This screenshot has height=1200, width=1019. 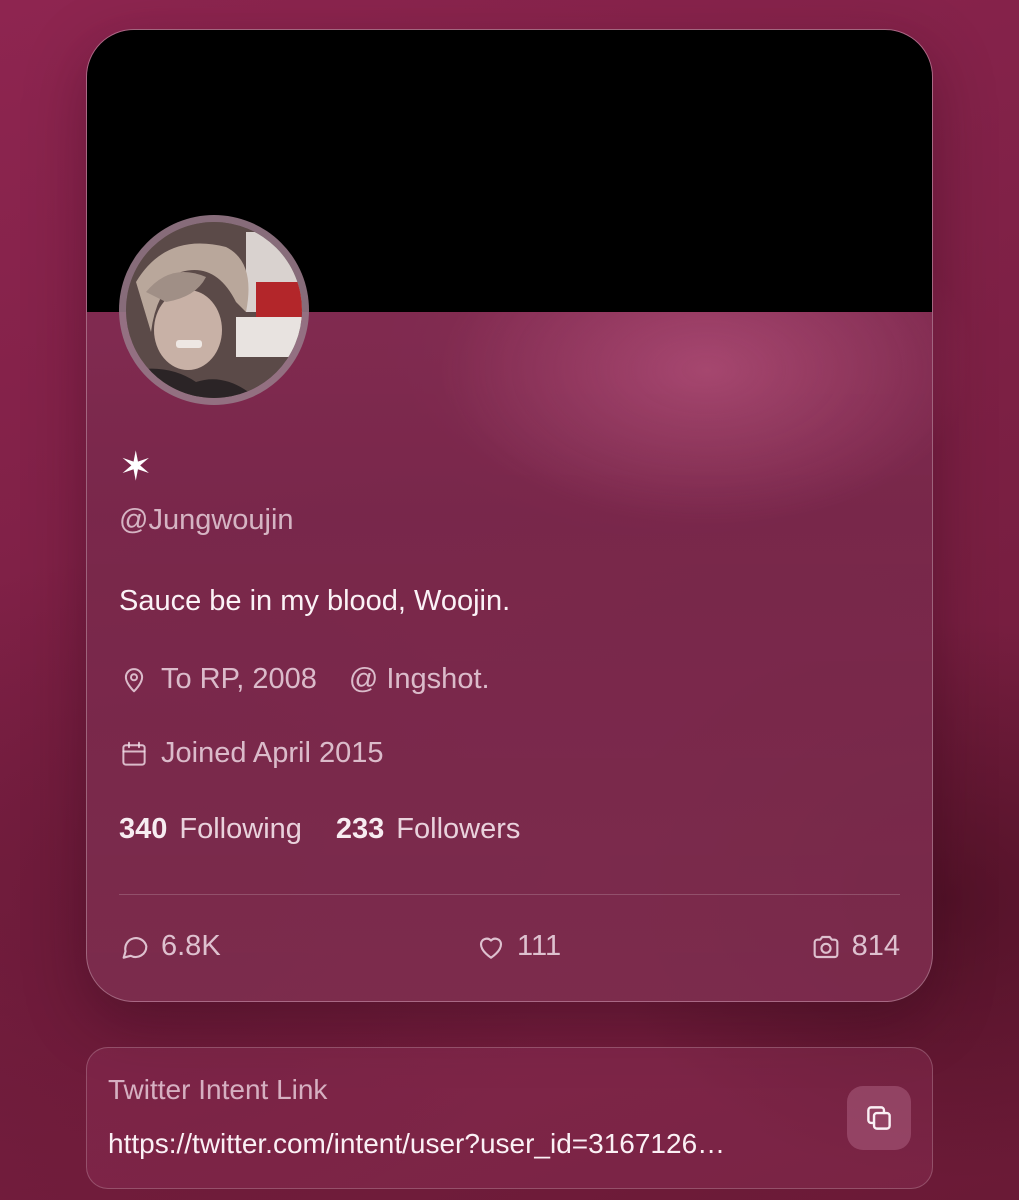 I want to click on comments-count: 6.8K, so click(x=191, y=946).